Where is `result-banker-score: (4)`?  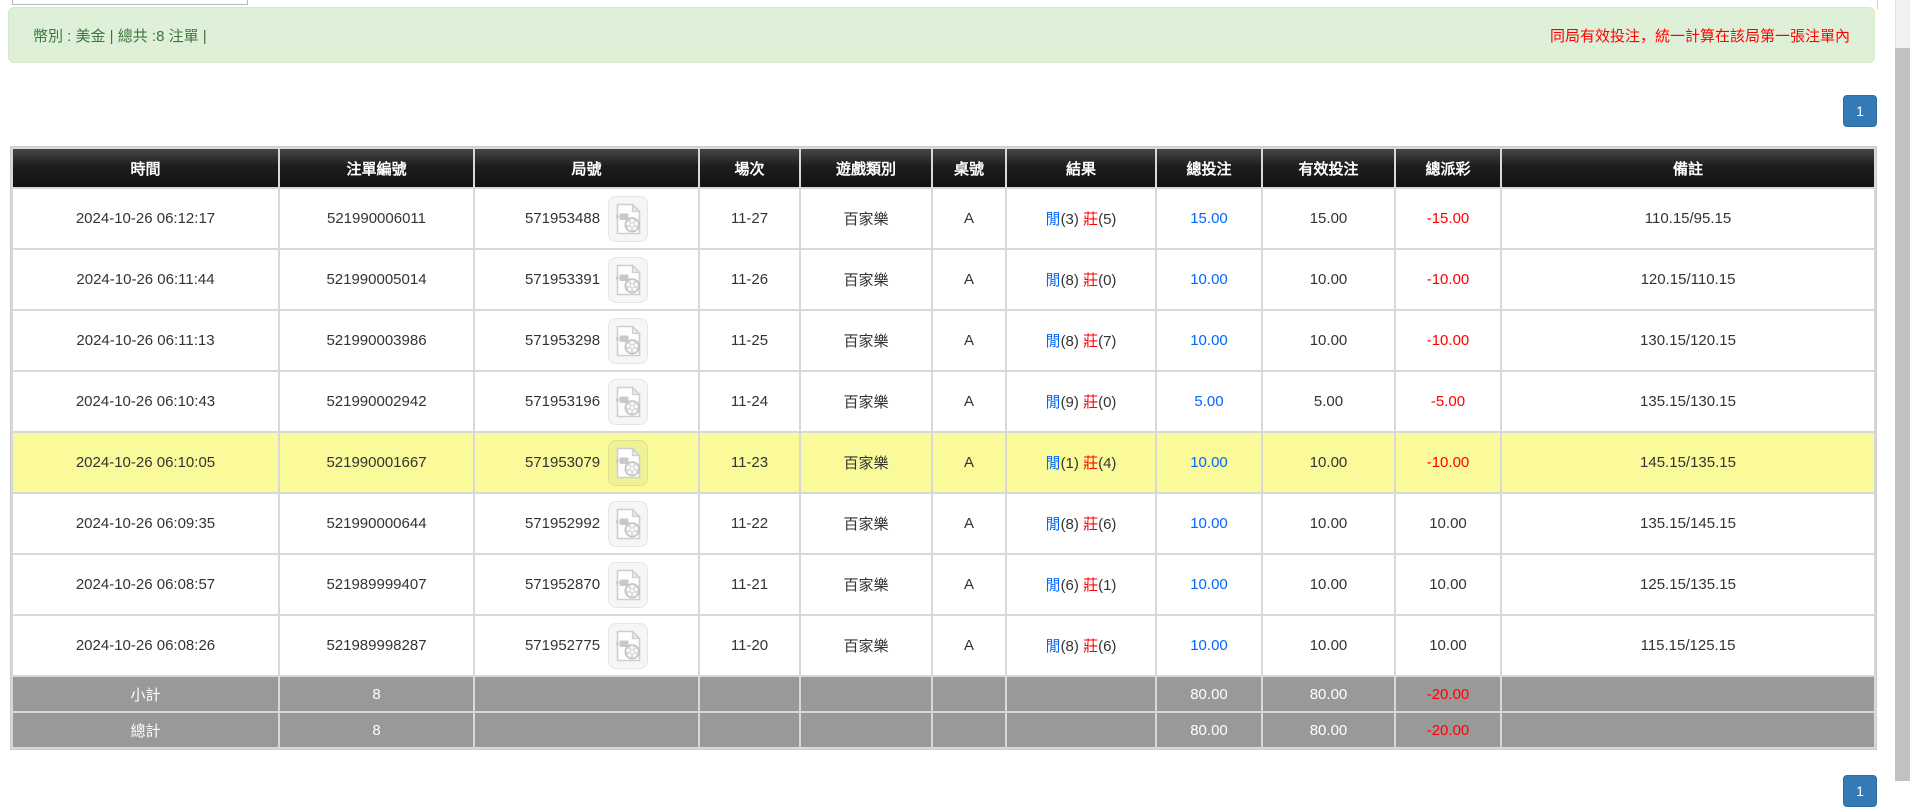
result-banker-score: (4) is located at coordinates (1107, 463).